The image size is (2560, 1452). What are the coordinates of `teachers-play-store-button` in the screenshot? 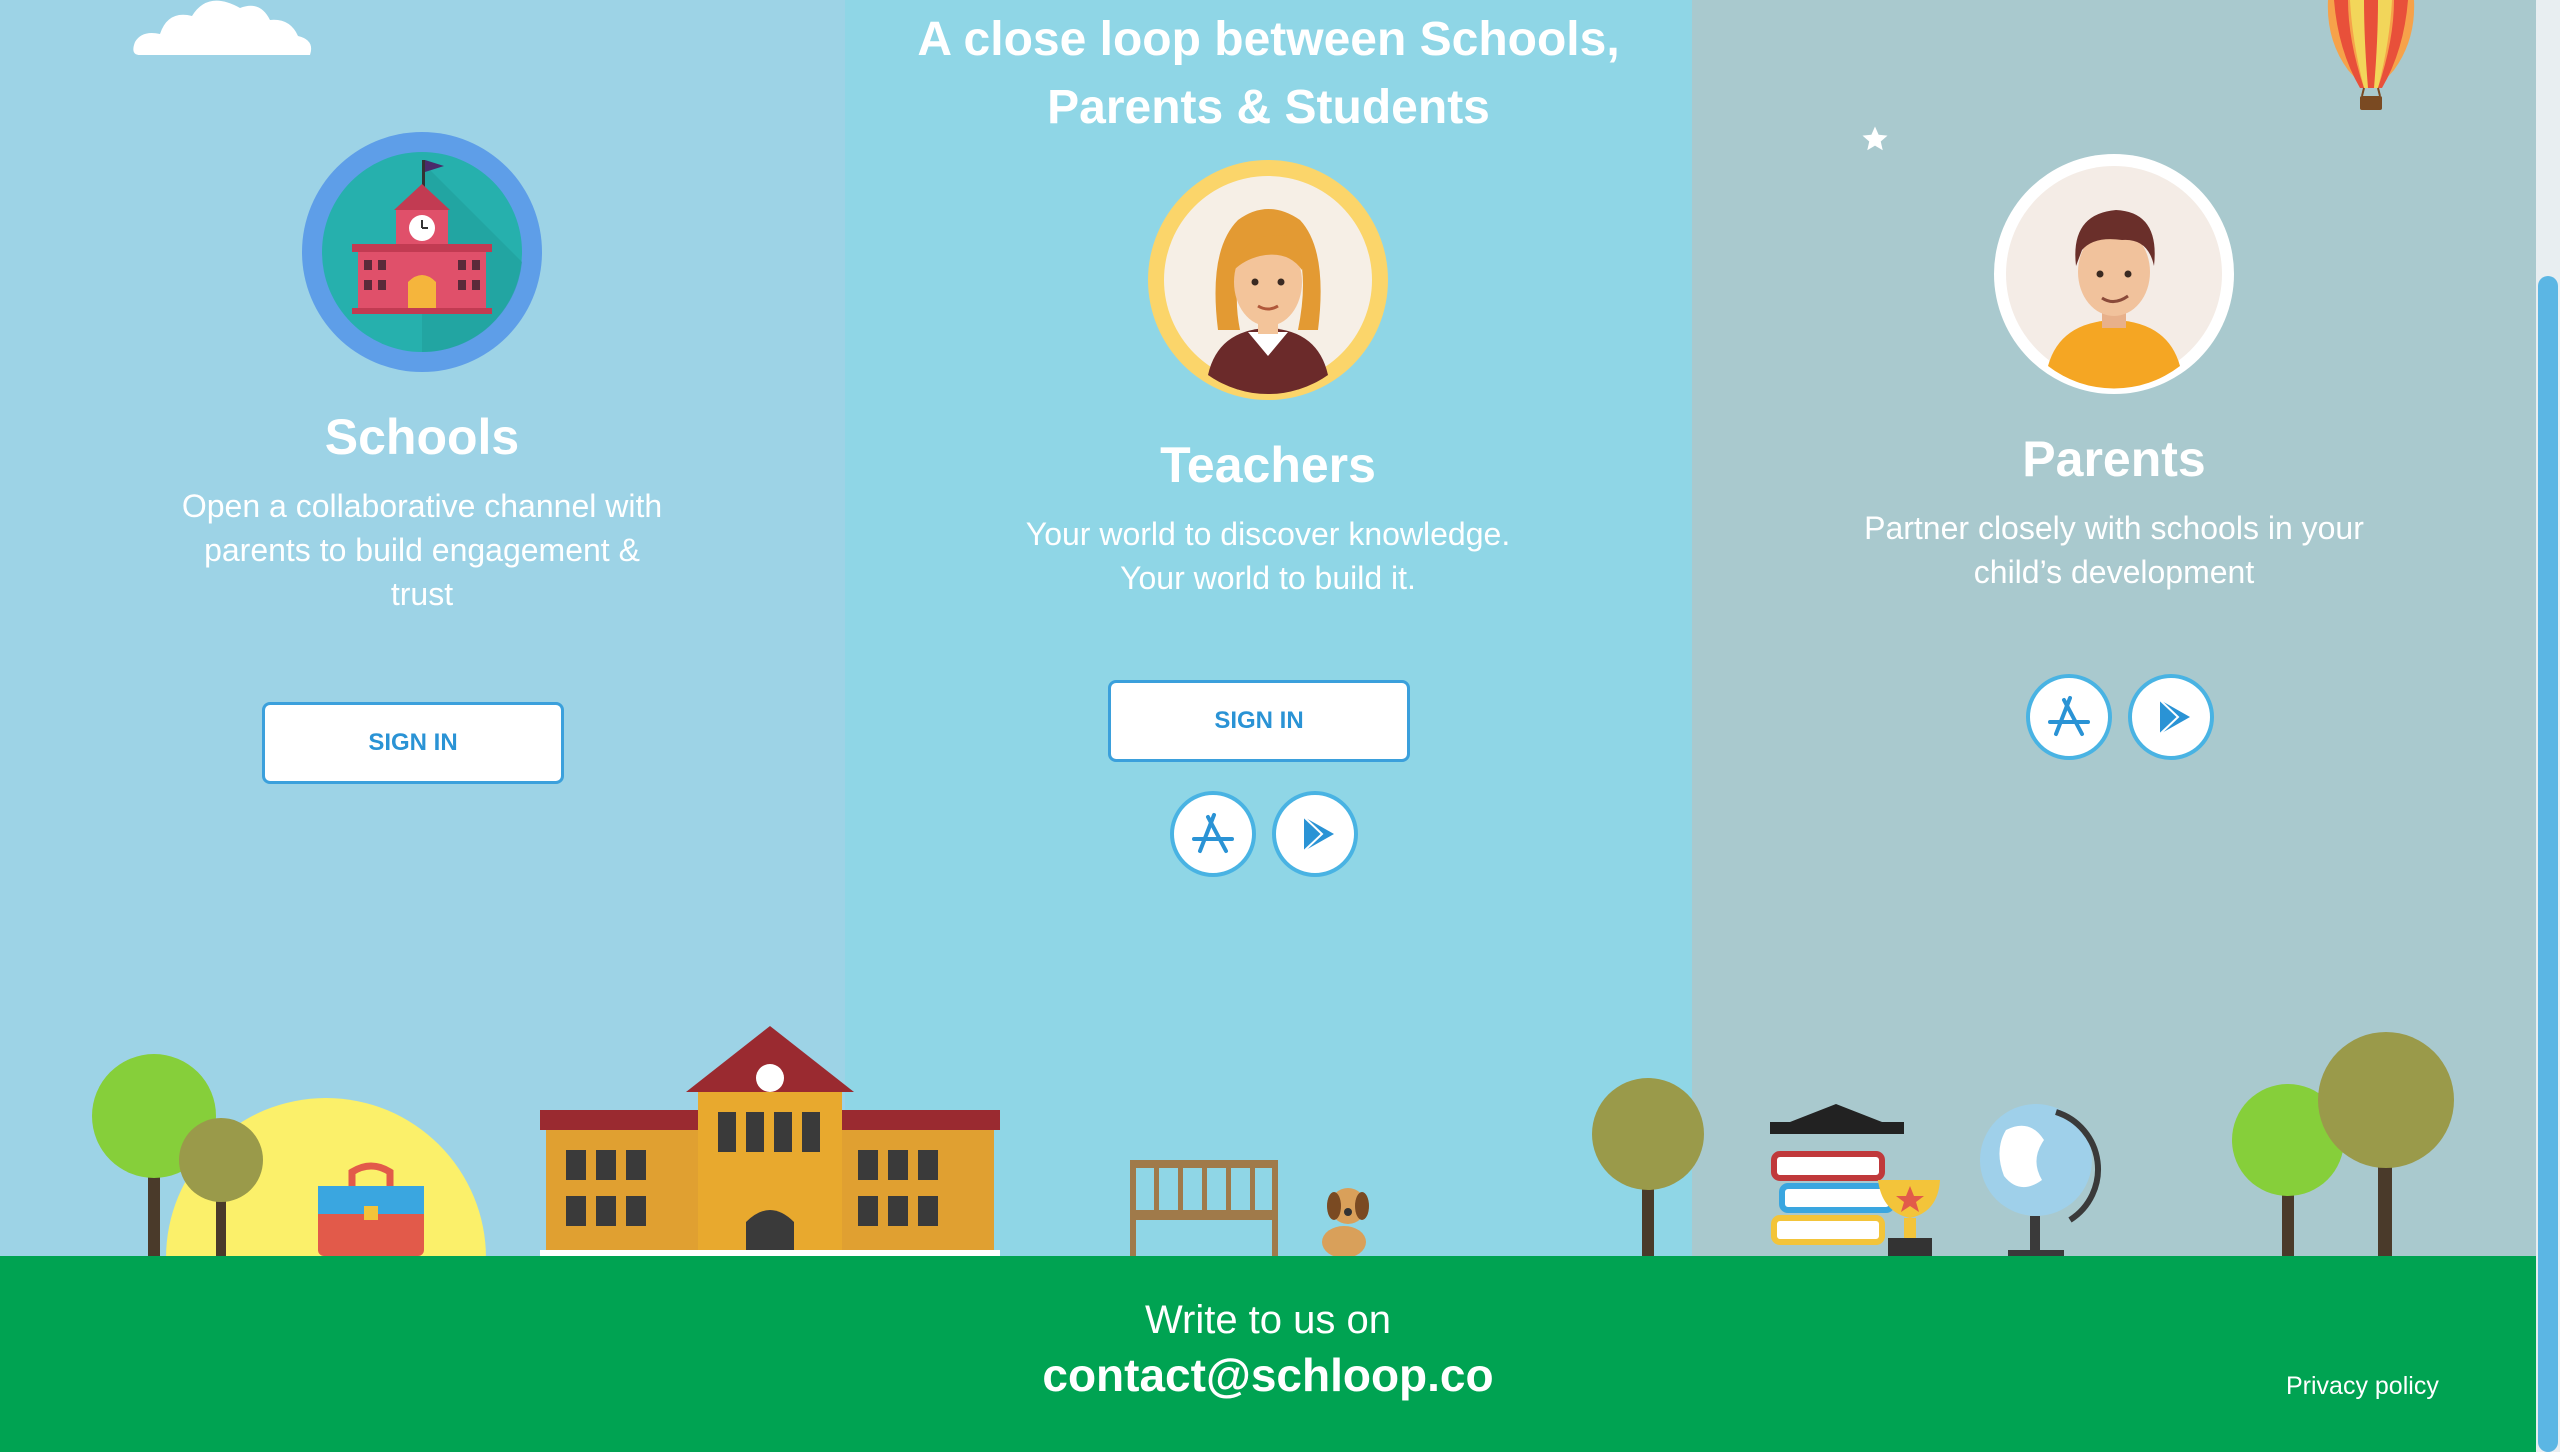 It's located at (1315, 834).